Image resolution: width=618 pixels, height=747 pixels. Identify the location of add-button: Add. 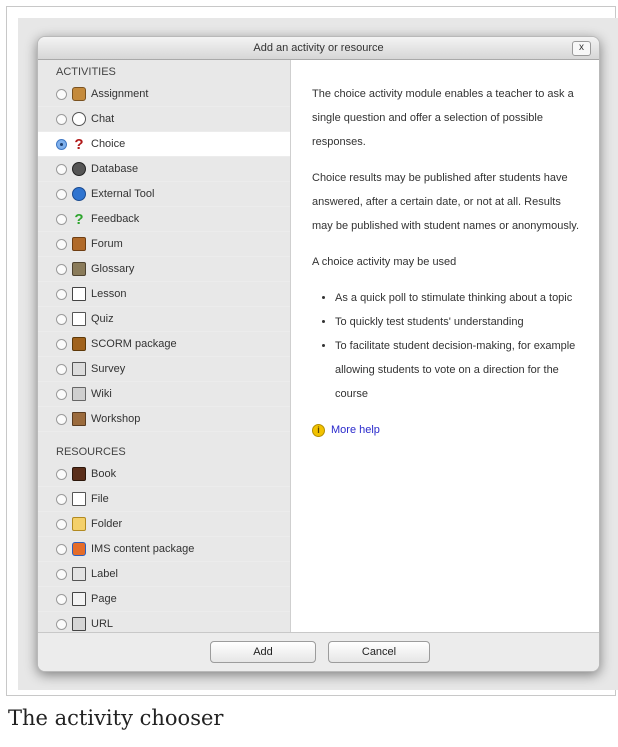
(263, 652).